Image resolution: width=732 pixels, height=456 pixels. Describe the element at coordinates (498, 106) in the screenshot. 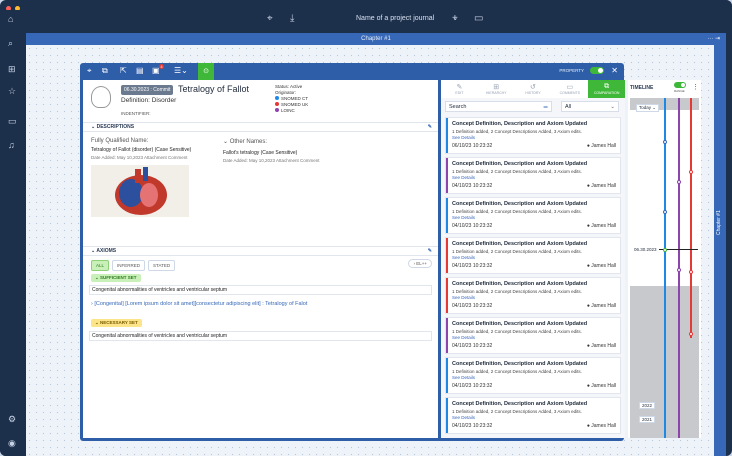

I see `search-input: Search ⚌` at that location.